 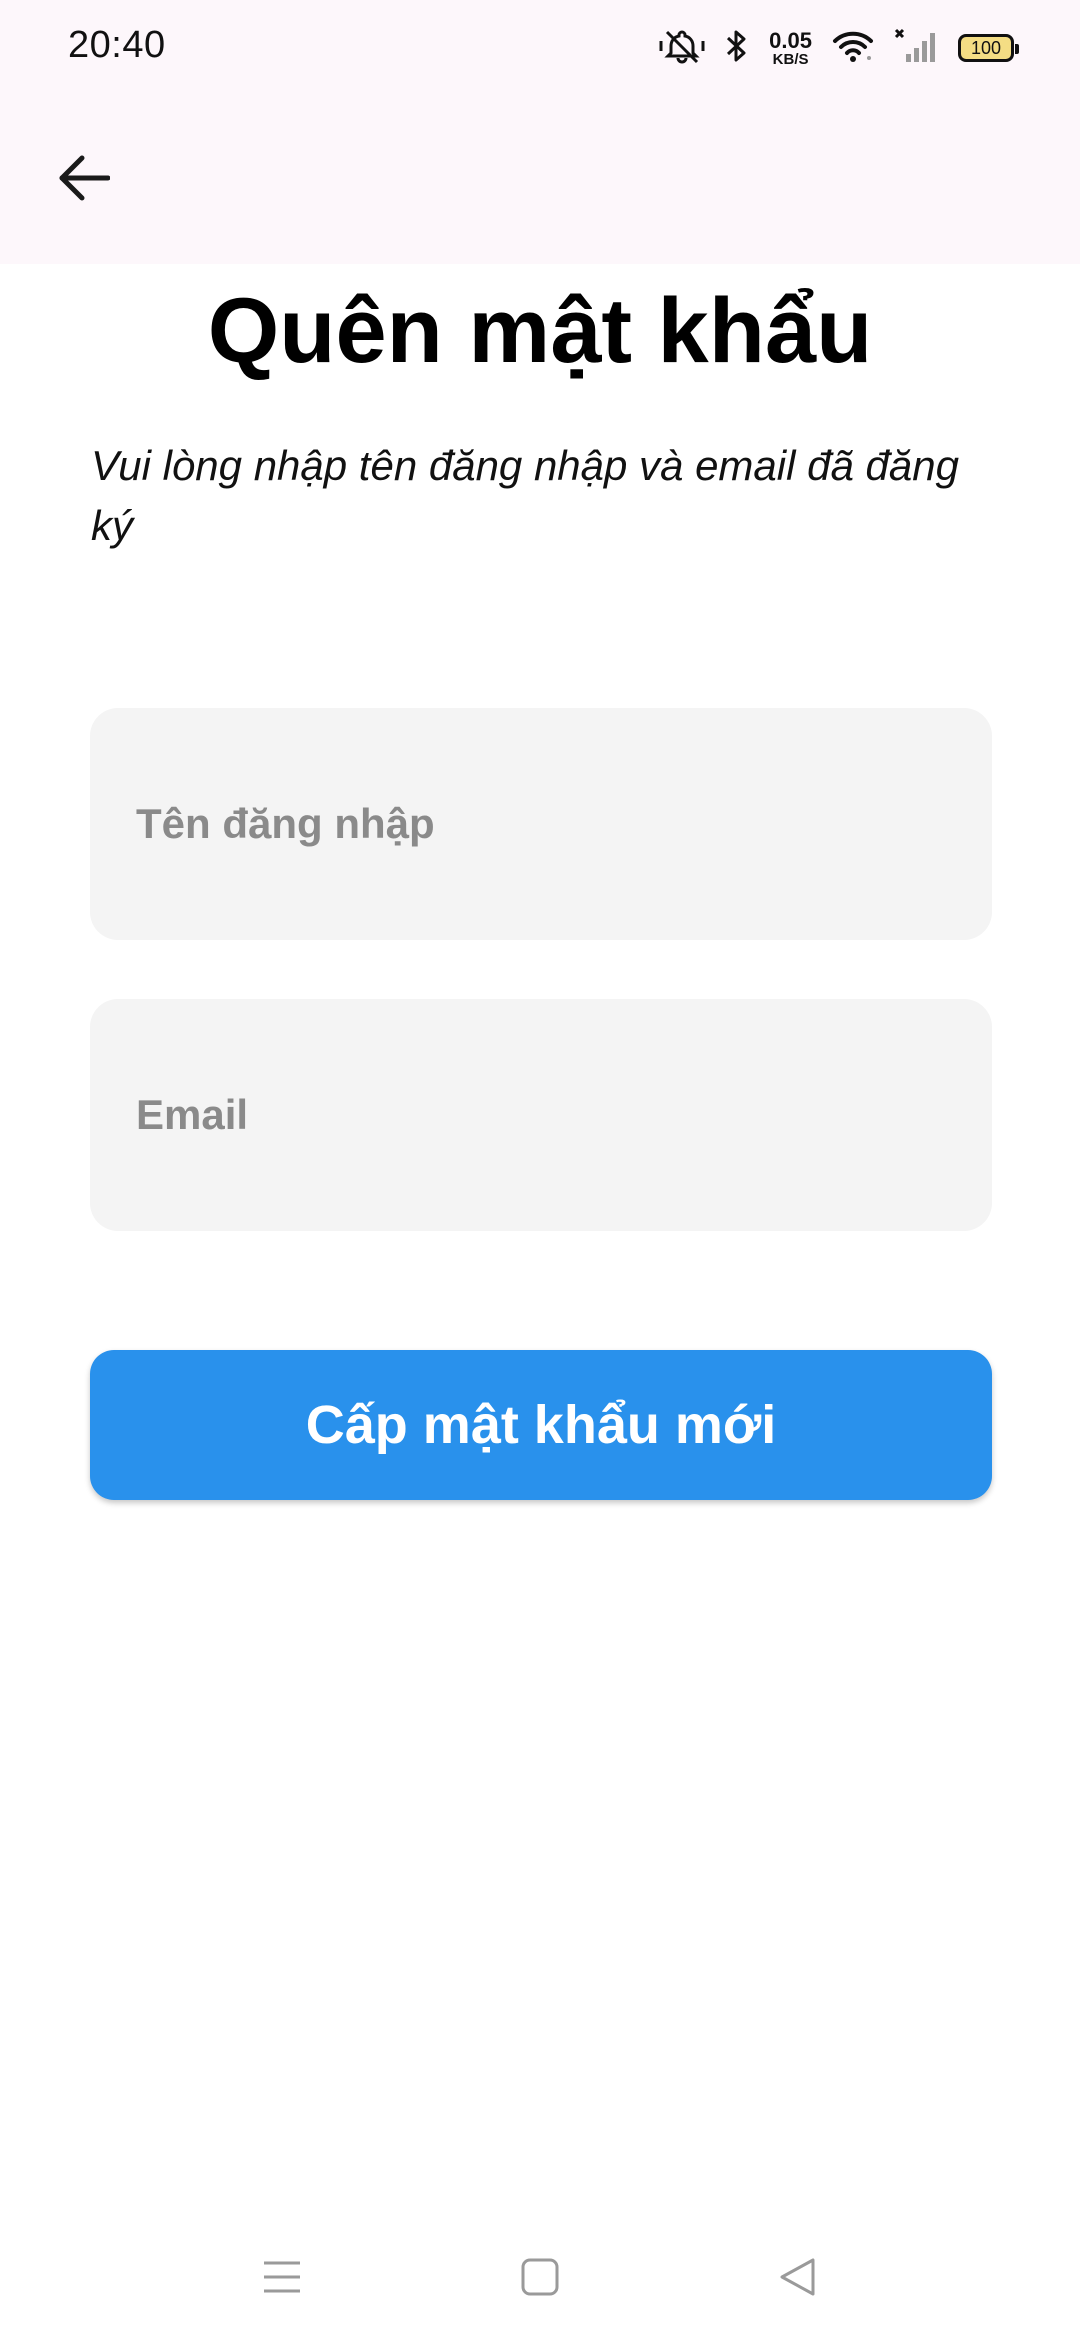 I want to click on page-title: Quên mật khẩu, so click(x=540, y=331).